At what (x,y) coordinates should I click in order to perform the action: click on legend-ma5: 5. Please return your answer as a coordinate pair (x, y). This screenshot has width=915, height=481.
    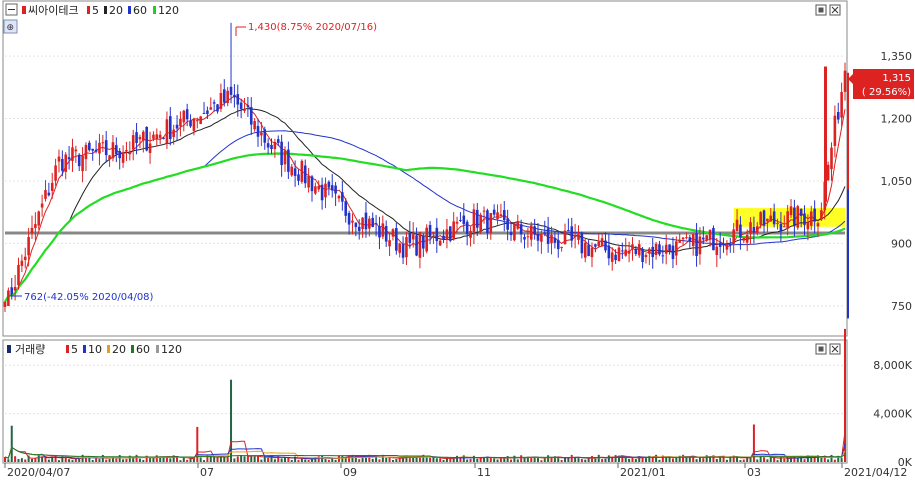
    Looking at the image, I should click on (95, 10).